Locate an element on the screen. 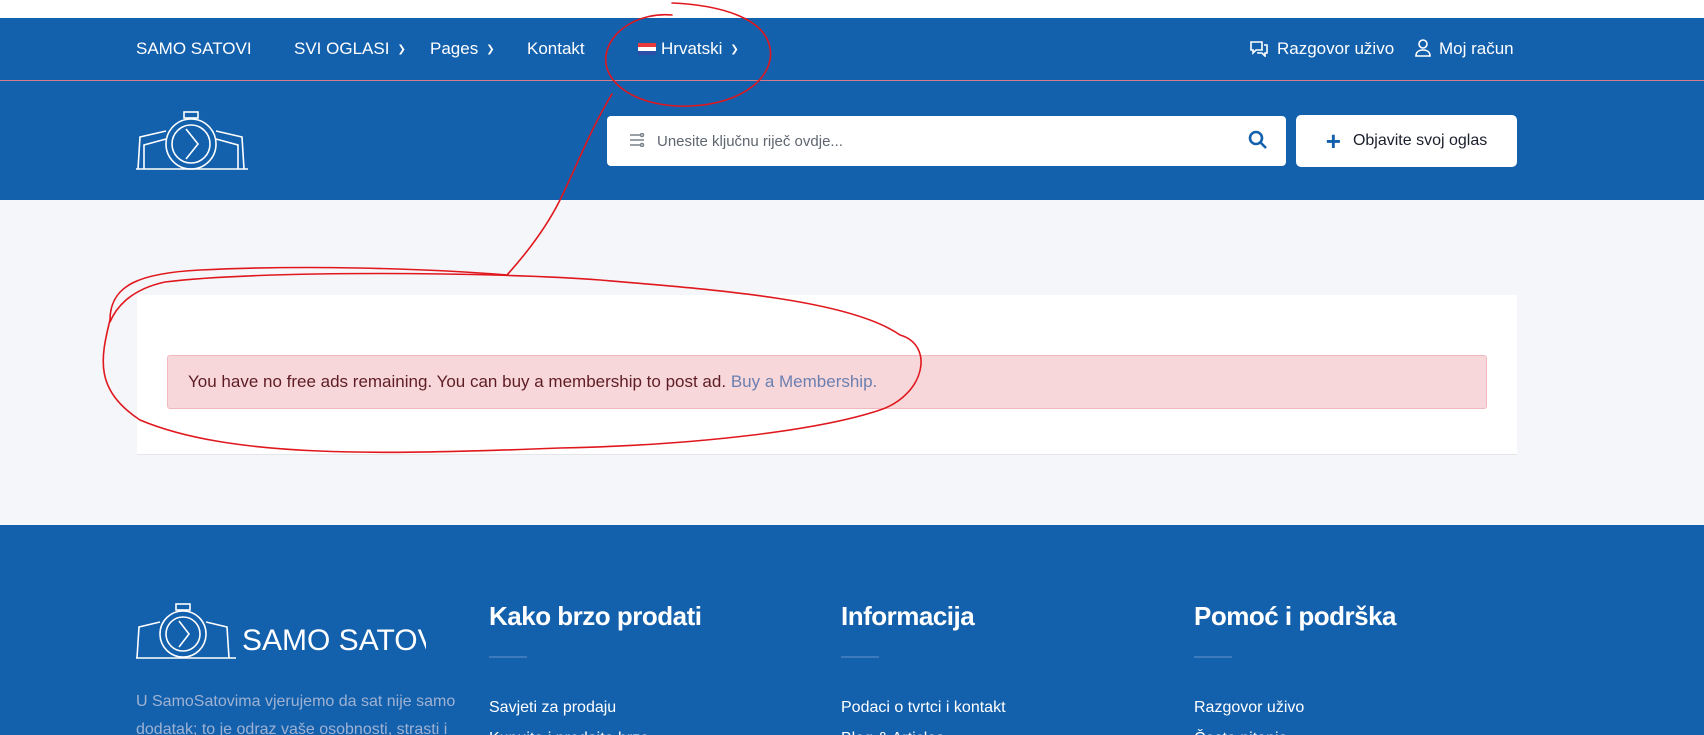  nav-all-ads-menu: SVI OGLASI ❯ is located at coordinates (350, 49).